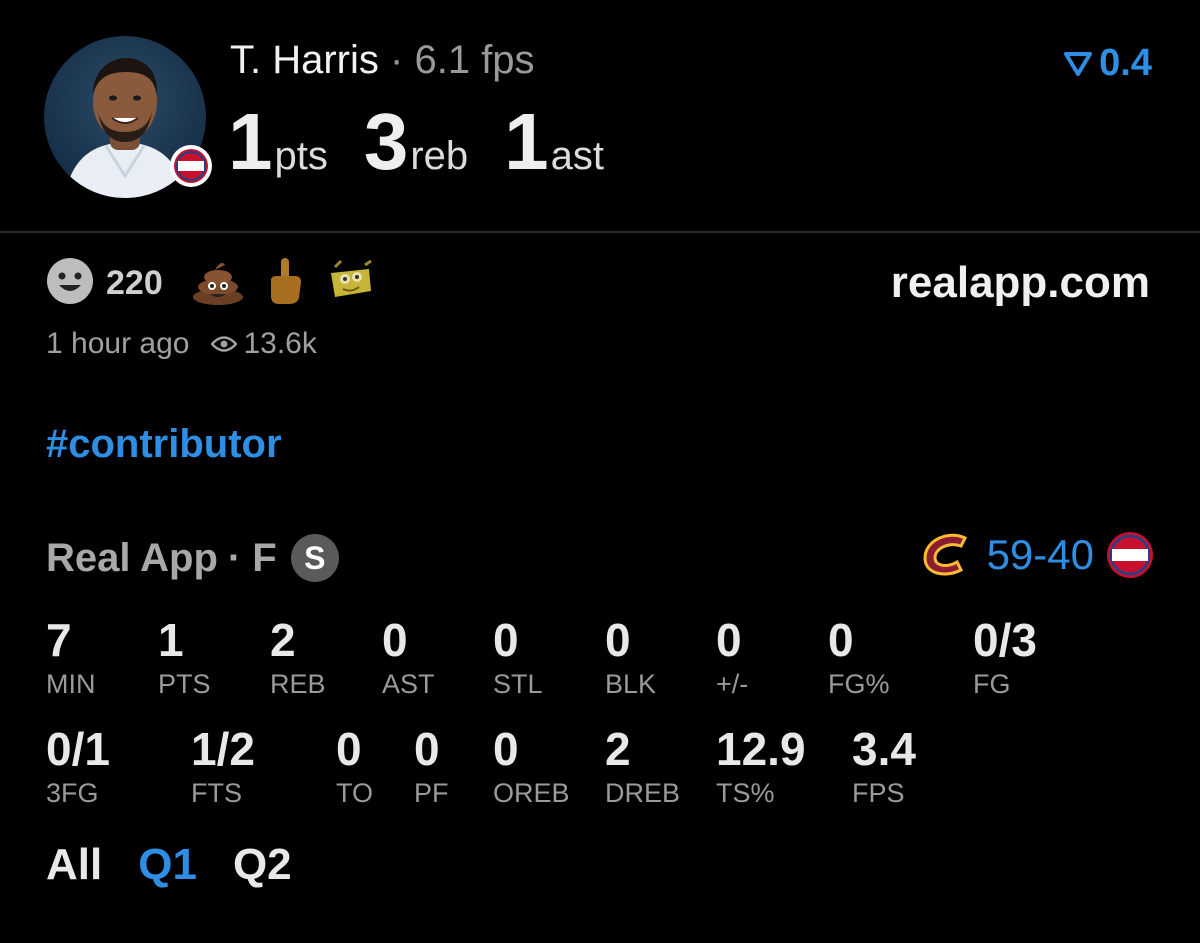  What do you see at coordinates (408, 656) in the screenshot?
I see `stat-ast: 0 AST` at bounding box center [408, 656].